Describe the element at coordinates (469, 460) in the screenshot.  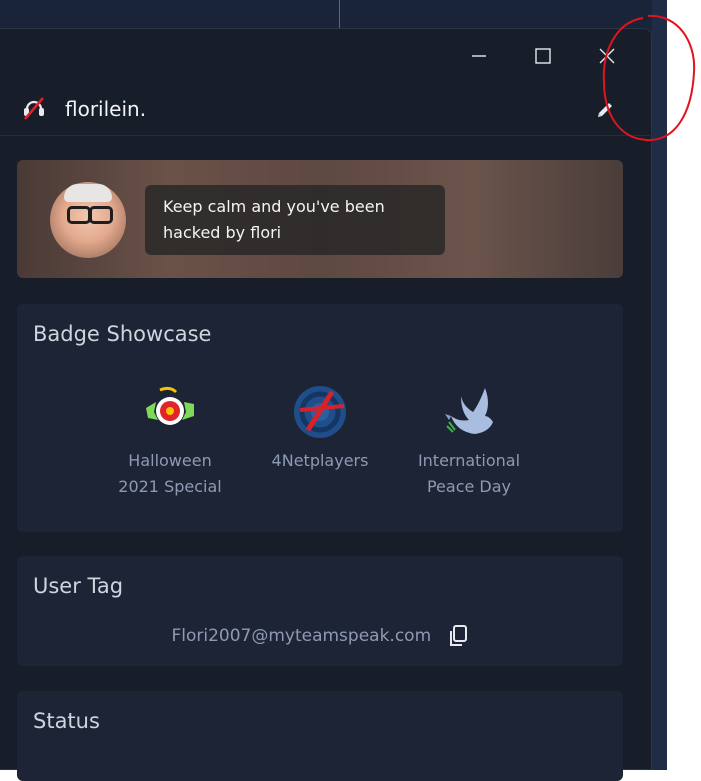
I see `badge-label: International` at that location.